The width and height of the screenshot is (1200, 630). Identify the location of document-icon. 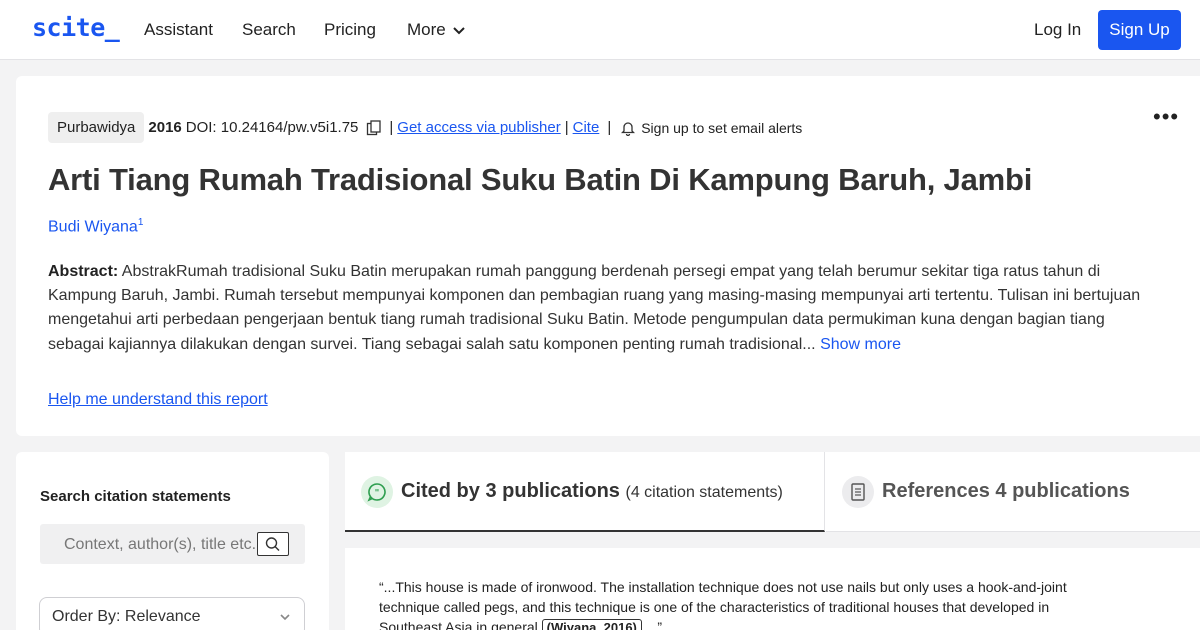
(858, 492).